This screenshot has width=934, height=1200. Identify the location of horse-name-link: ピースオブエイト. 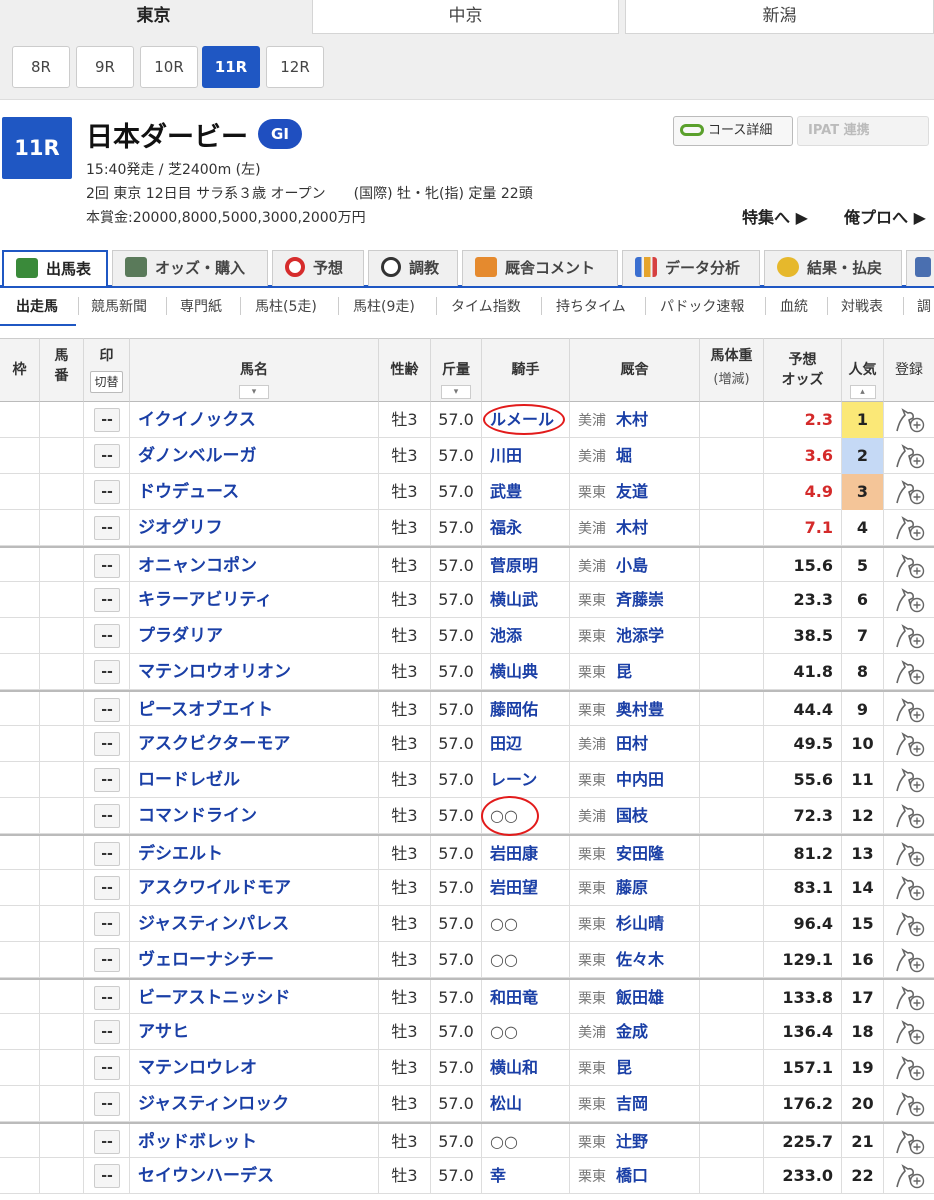
(254, 710).